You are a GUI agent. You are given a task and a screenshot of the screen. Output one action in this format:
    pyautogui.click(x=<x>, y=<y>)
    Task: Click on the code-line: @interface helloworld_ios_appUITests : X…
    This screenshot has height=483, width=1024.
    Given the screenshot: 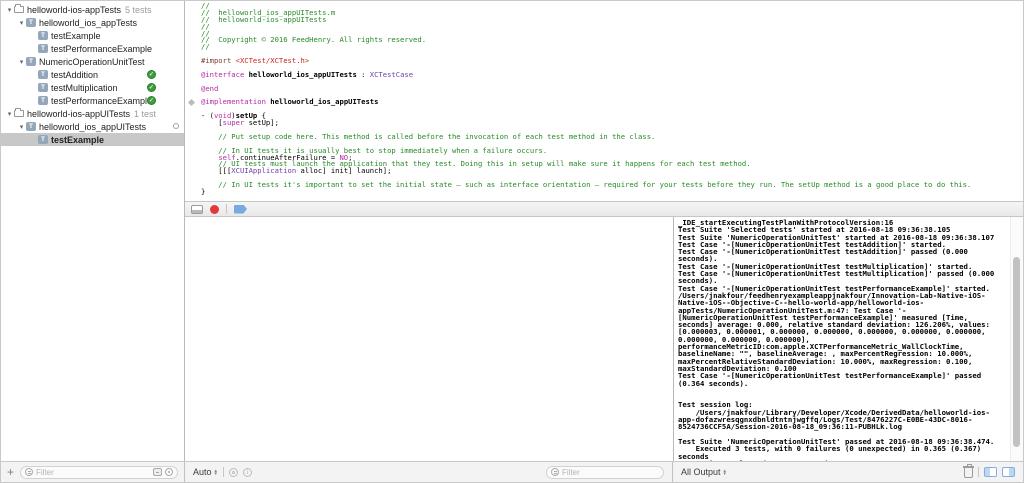 What is the action you would take?
    pyautogui.click(x=612, y=74)
    